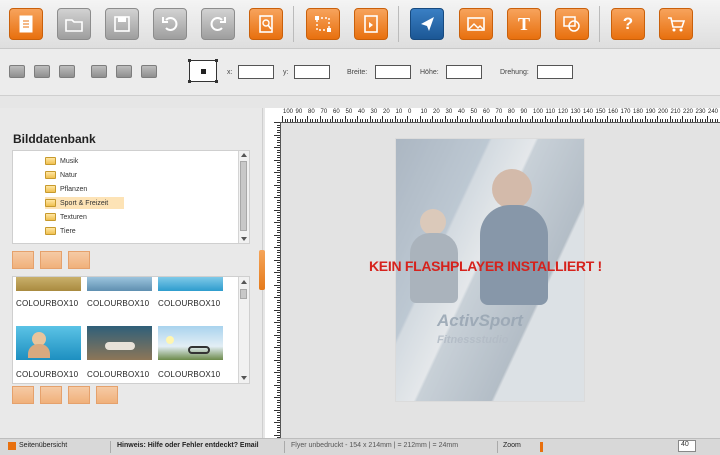  I want to click on tree-item-sport: Sport & Freizeit, so click(84, 203).